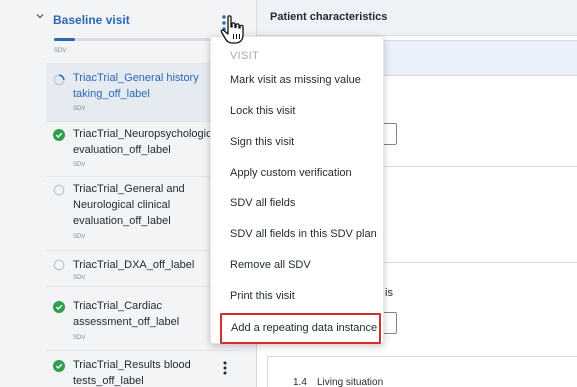 The image size is (577, 387). I want to click on menu-item-print-visit: Print this visit, so click(298, 296).